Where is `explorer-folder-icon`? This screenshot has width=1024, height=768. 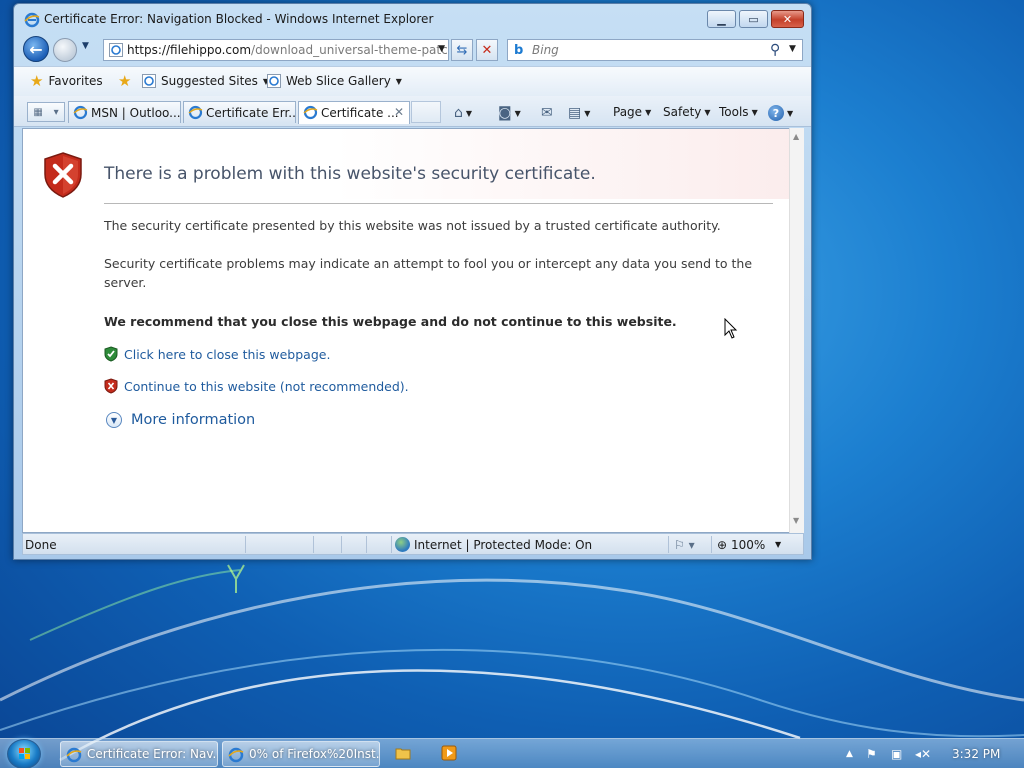
explorer-folder-icon is located at coordinates (403, 753).